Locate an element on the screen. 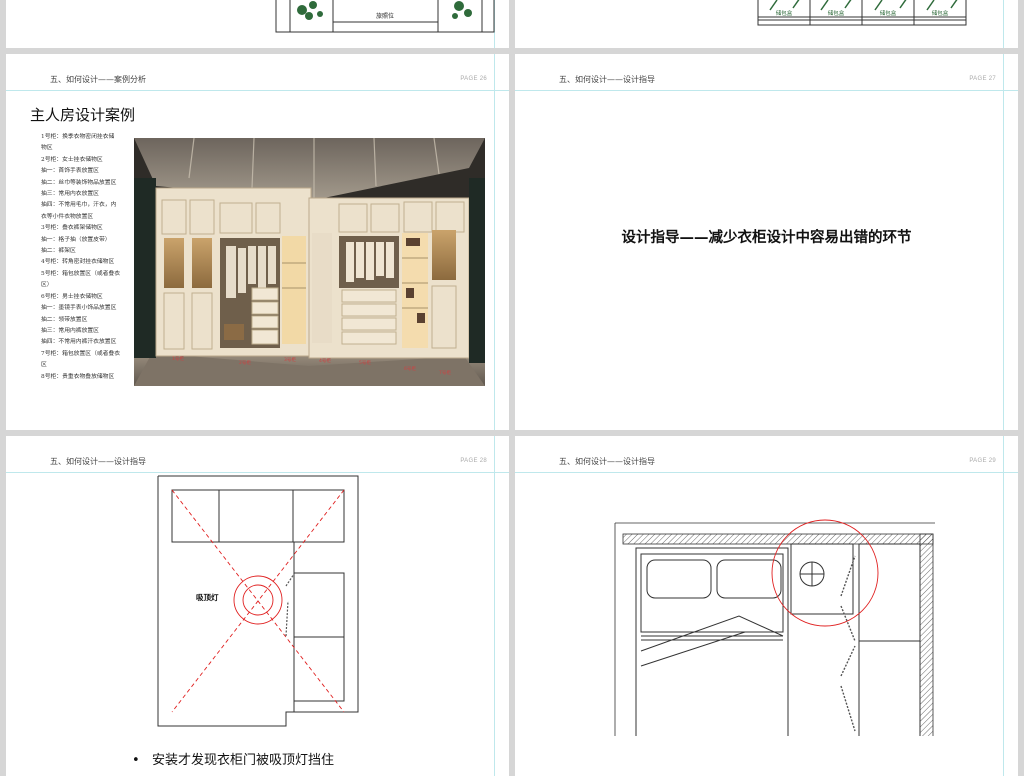  note-line: 抽三：常用内衣放置区 is located at coordinates (70, 194).